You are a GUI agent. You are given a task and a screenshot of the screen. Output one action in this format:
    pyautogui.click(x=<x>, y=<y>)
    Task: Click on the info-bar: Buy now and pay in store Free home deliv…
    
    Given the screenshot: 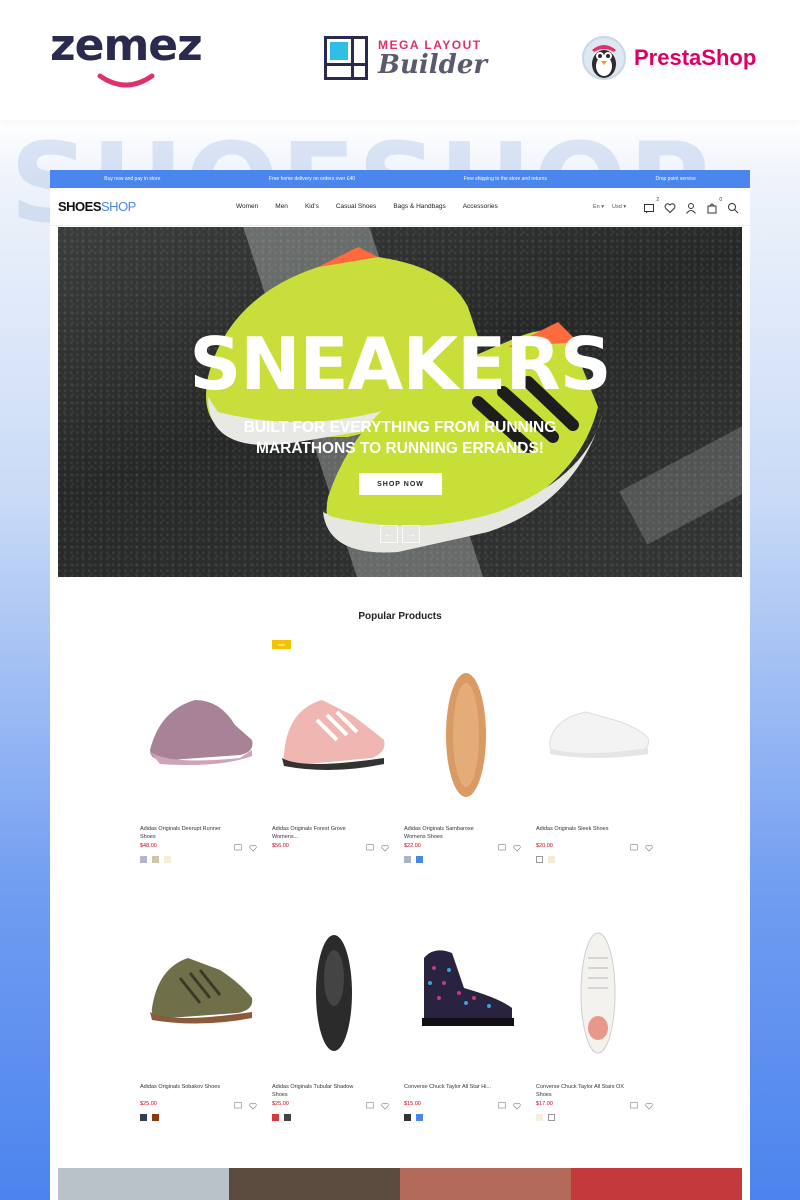 What is the action you would take?
    pyautogui.click(x=400, y=179)
    